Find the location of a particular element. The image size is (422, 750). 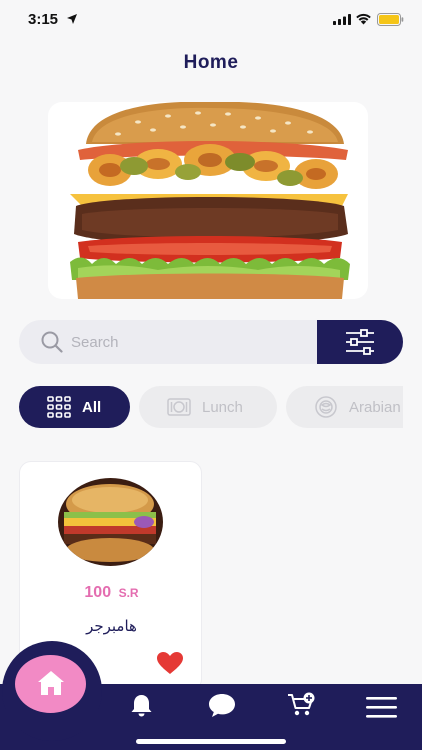

product-price: 100 S.R is located at coordinates (111, 593).